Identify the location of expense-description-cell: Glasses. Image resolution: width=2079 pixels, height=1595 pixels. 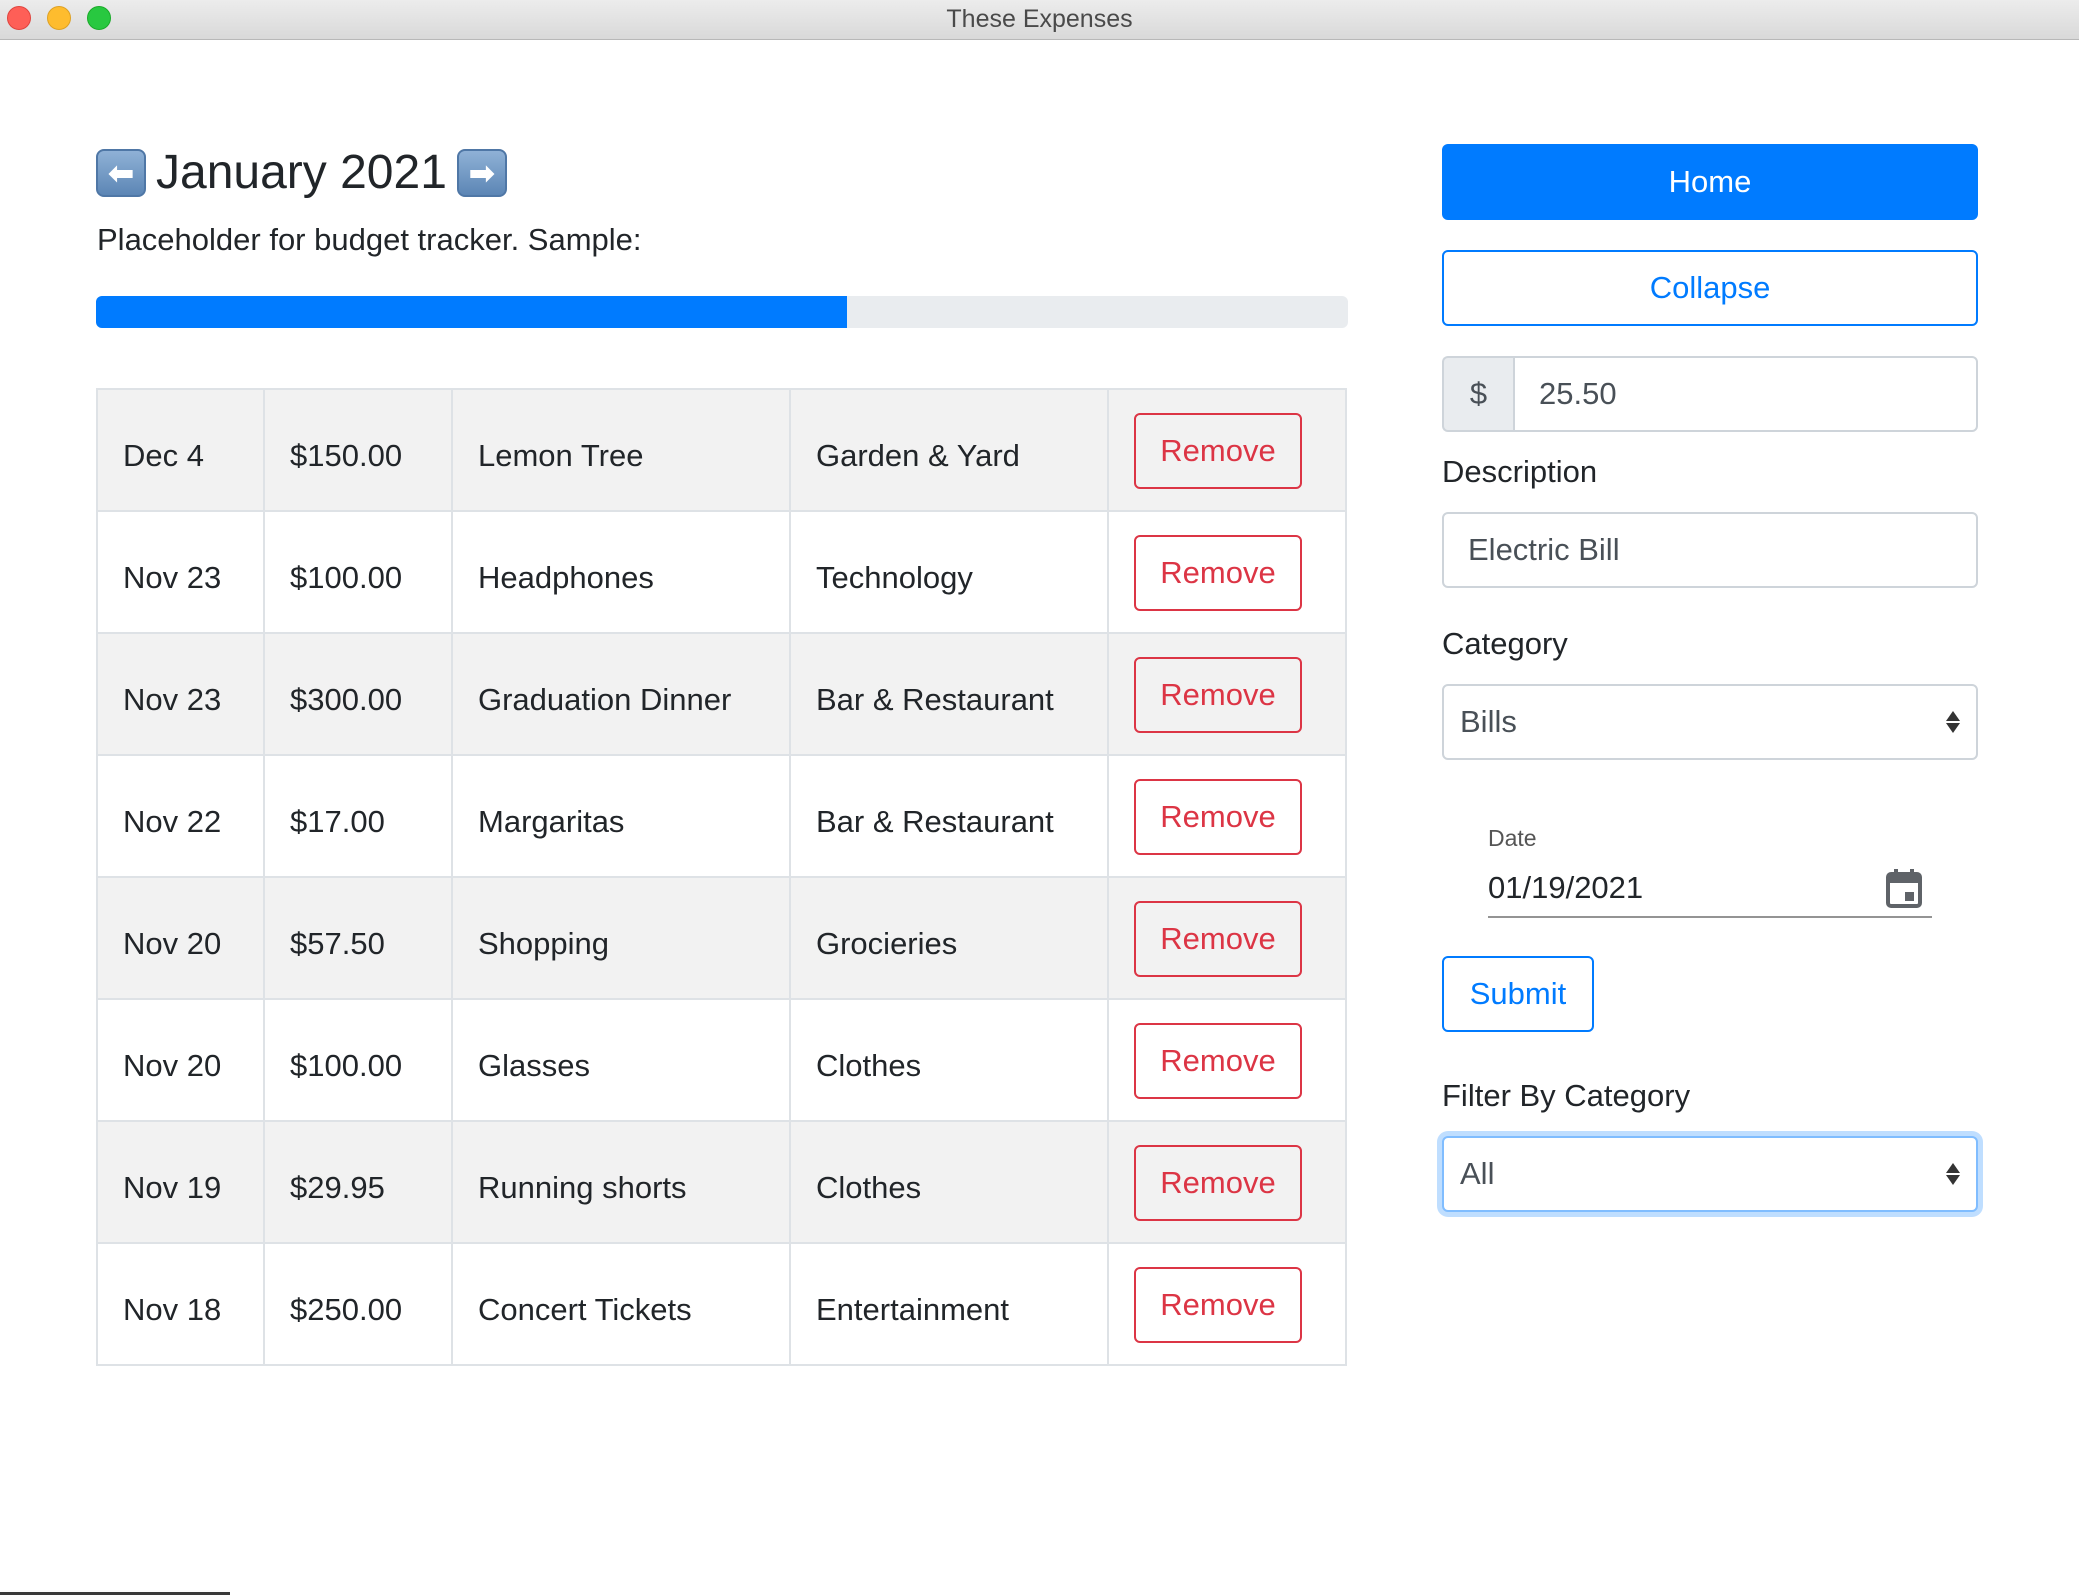
(621, 1060).